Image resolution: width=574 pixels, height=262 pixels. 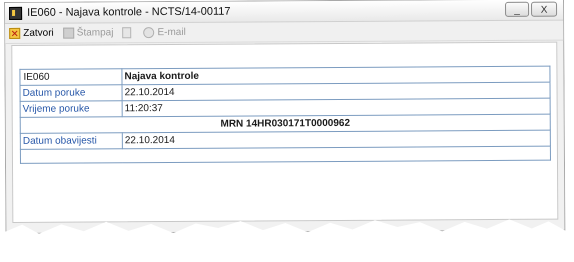 What do you see at coordinates (38, 33) in the screenshot?
I see `close-button-label: Zatvori` at bounding box center [38, 33].